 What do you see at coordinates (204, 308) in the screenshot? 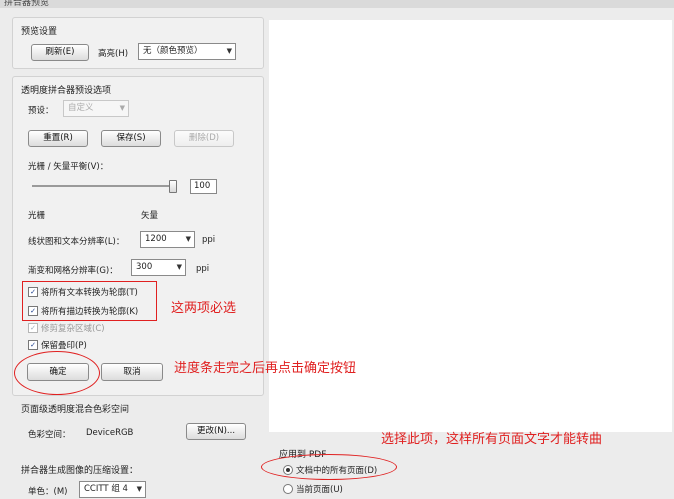
I see `checkbox-note: 这两项必选` at bounding box center [204, 308].